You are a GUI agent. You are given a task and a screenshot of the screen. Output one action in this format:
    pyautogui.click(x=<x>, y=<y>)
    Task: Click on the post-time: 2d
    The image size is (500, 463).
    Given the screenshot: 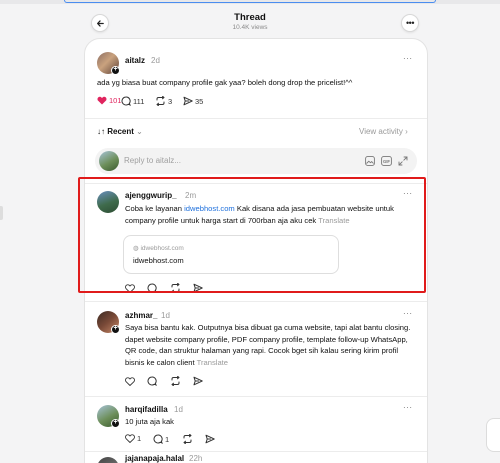 What is the action you would take?
    pyautogui.click(x=155, y=60)
    